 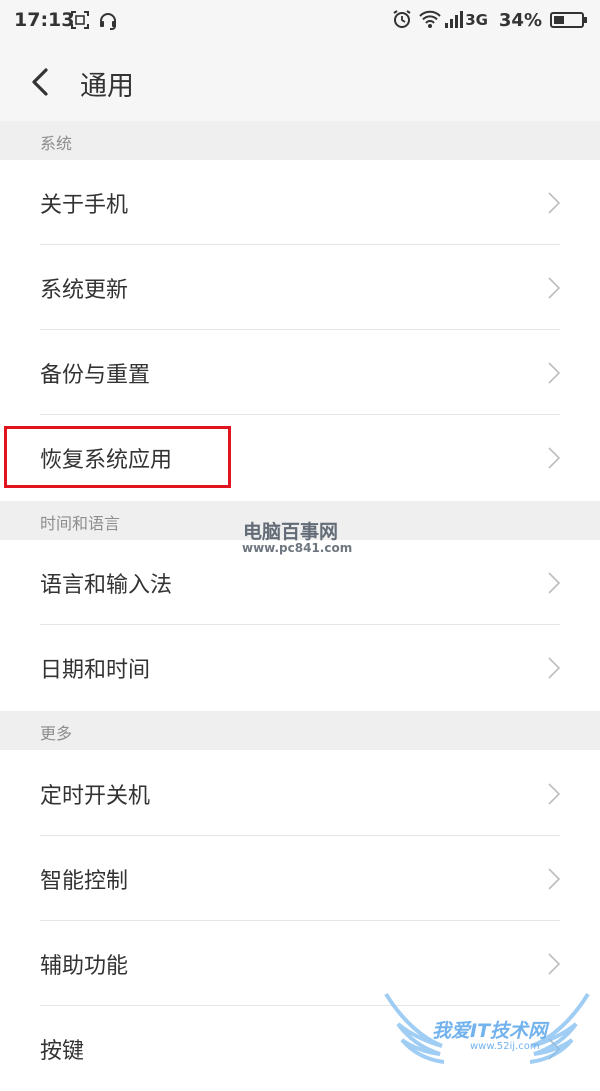 What do you see at coordinates (117, 457) in the screenshot?
I see `highlight-box` at bounding box center [117, 457].